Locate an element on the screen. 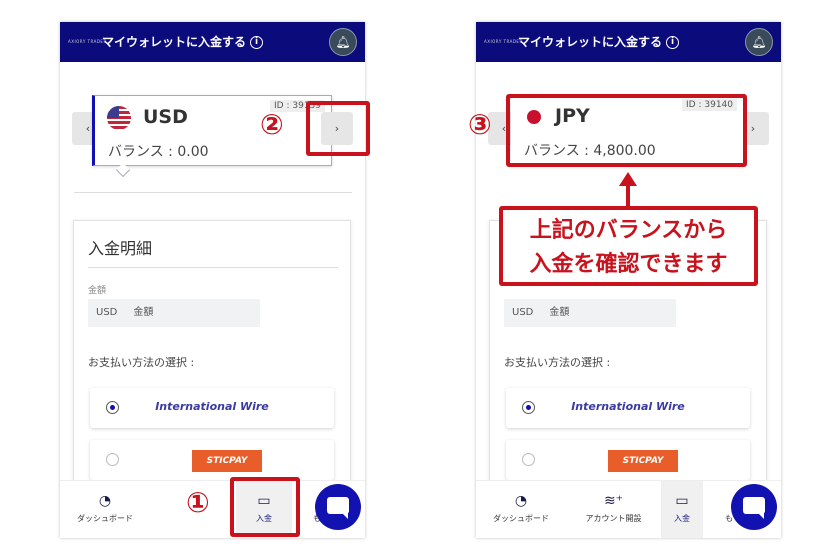 The image size is (840, 560). highlight-jpy-wallet is located at coordinates (626, 130).